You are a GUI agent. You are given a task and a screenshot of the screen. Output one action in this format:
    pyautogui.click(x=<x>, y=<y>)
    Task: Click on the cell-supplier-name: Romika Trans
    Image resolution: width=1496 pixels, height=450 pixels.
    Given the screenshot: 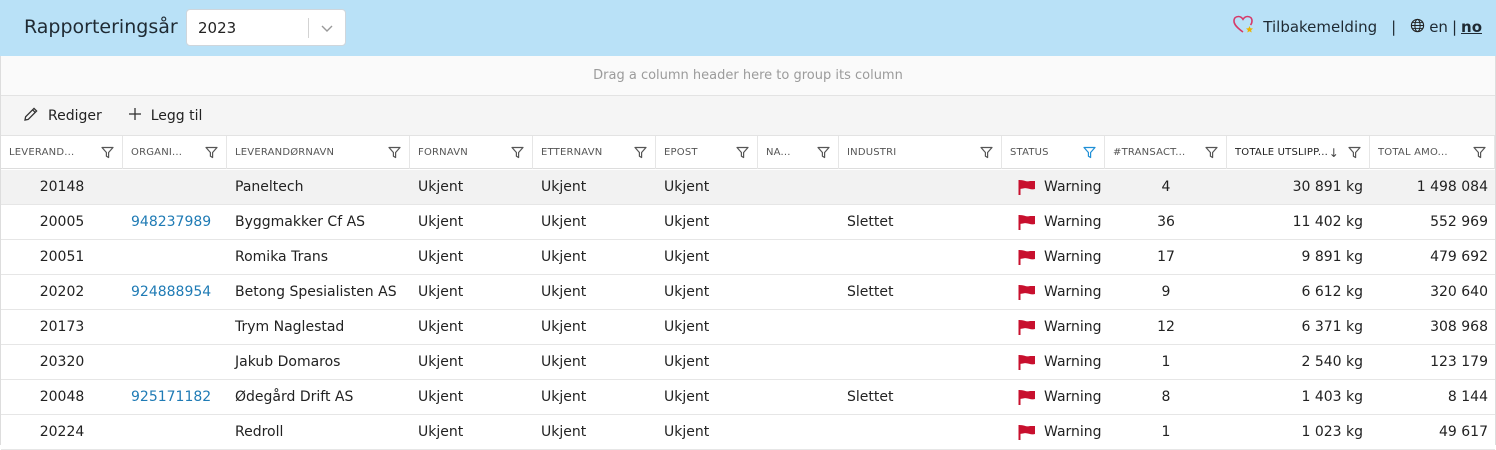 What is the action you would take?
    pyautogui.click(x=318, y=257)
    